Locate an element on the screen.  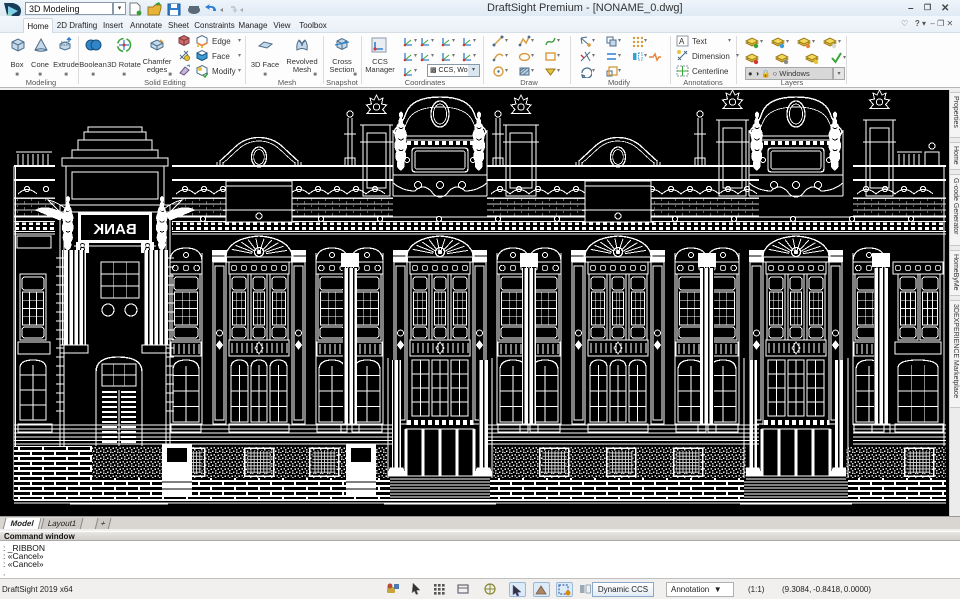
svg-text: BANK is located at coordinates (114, 229).